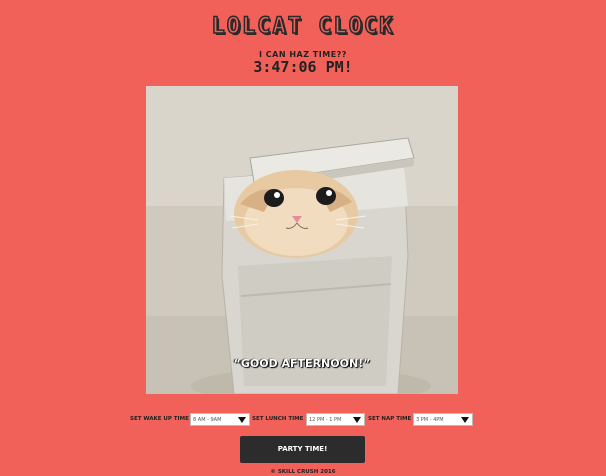  I want to click on wake-up-value: 8 AM - 9AM, so click(207, 420).